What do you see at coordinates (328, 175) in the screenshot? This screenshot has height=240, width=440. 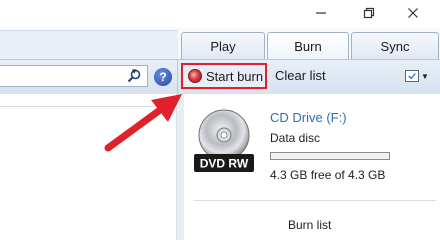 I see `free-space-text: 4.3 GB free of 4.3 GB` at bounding box center [328, 175].